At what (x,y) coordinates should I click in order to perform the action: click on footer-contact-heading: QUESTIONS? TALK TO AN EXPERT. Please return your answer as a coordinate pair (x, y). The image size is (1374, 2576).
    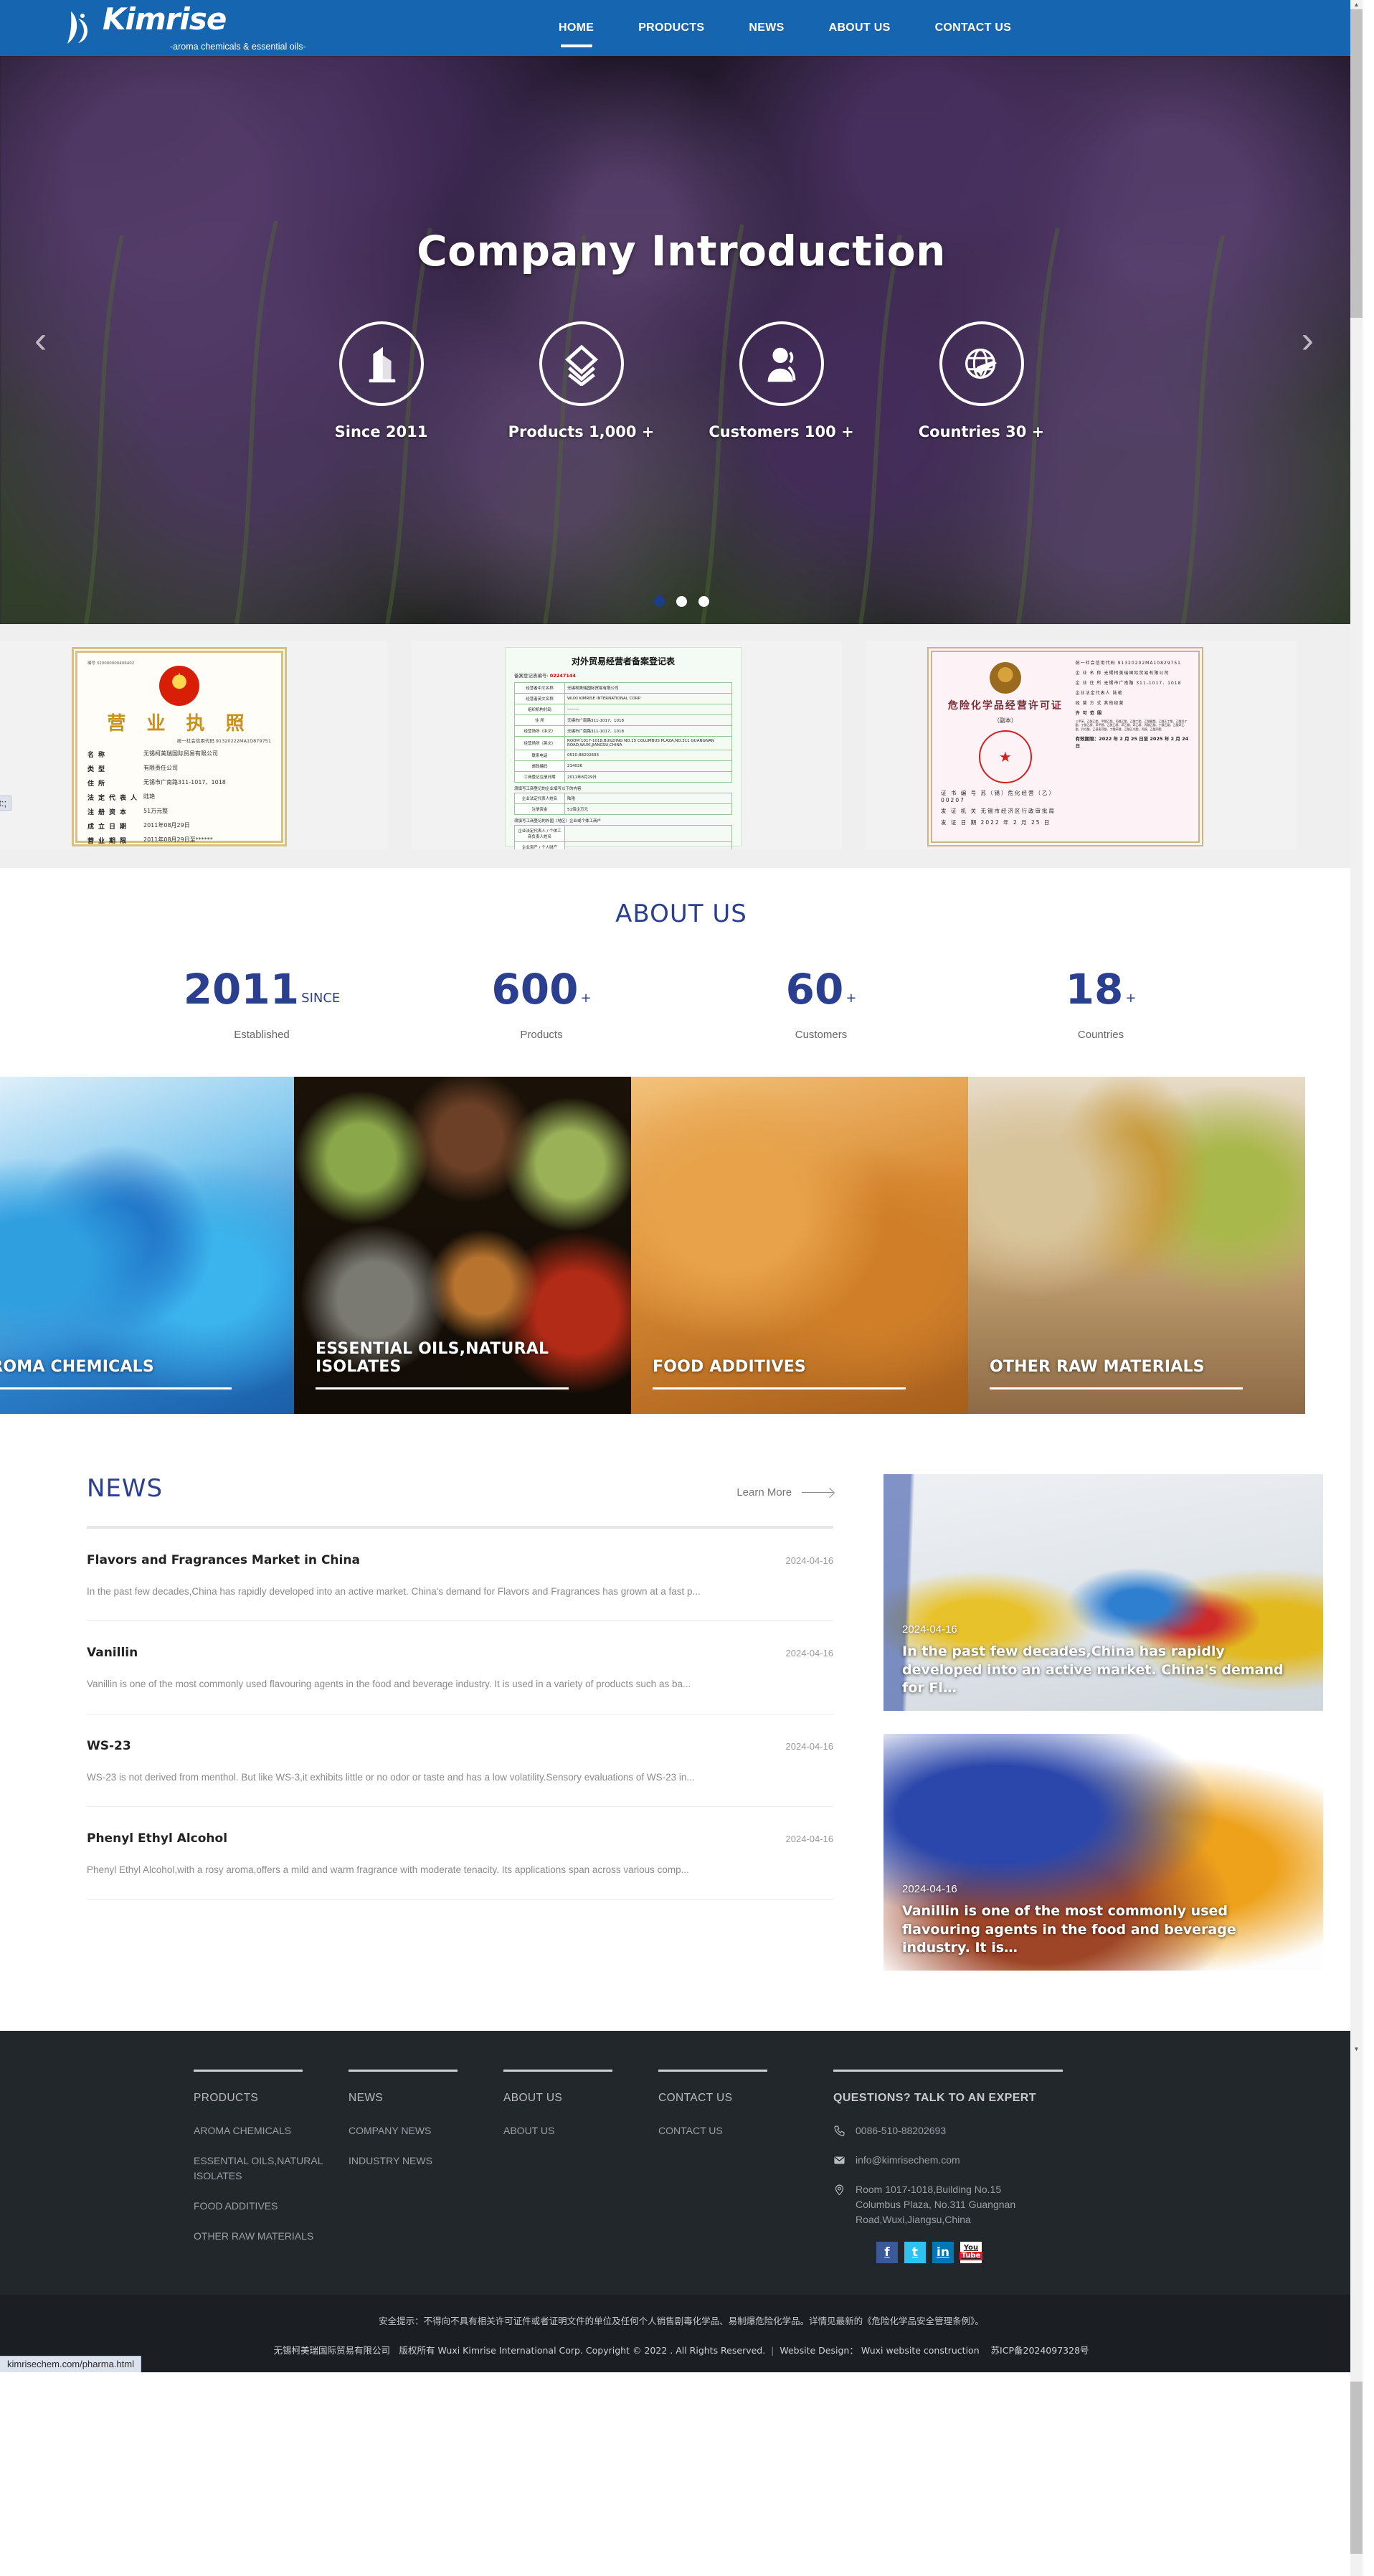
    Looking at the image, I should click on (935, 2098).